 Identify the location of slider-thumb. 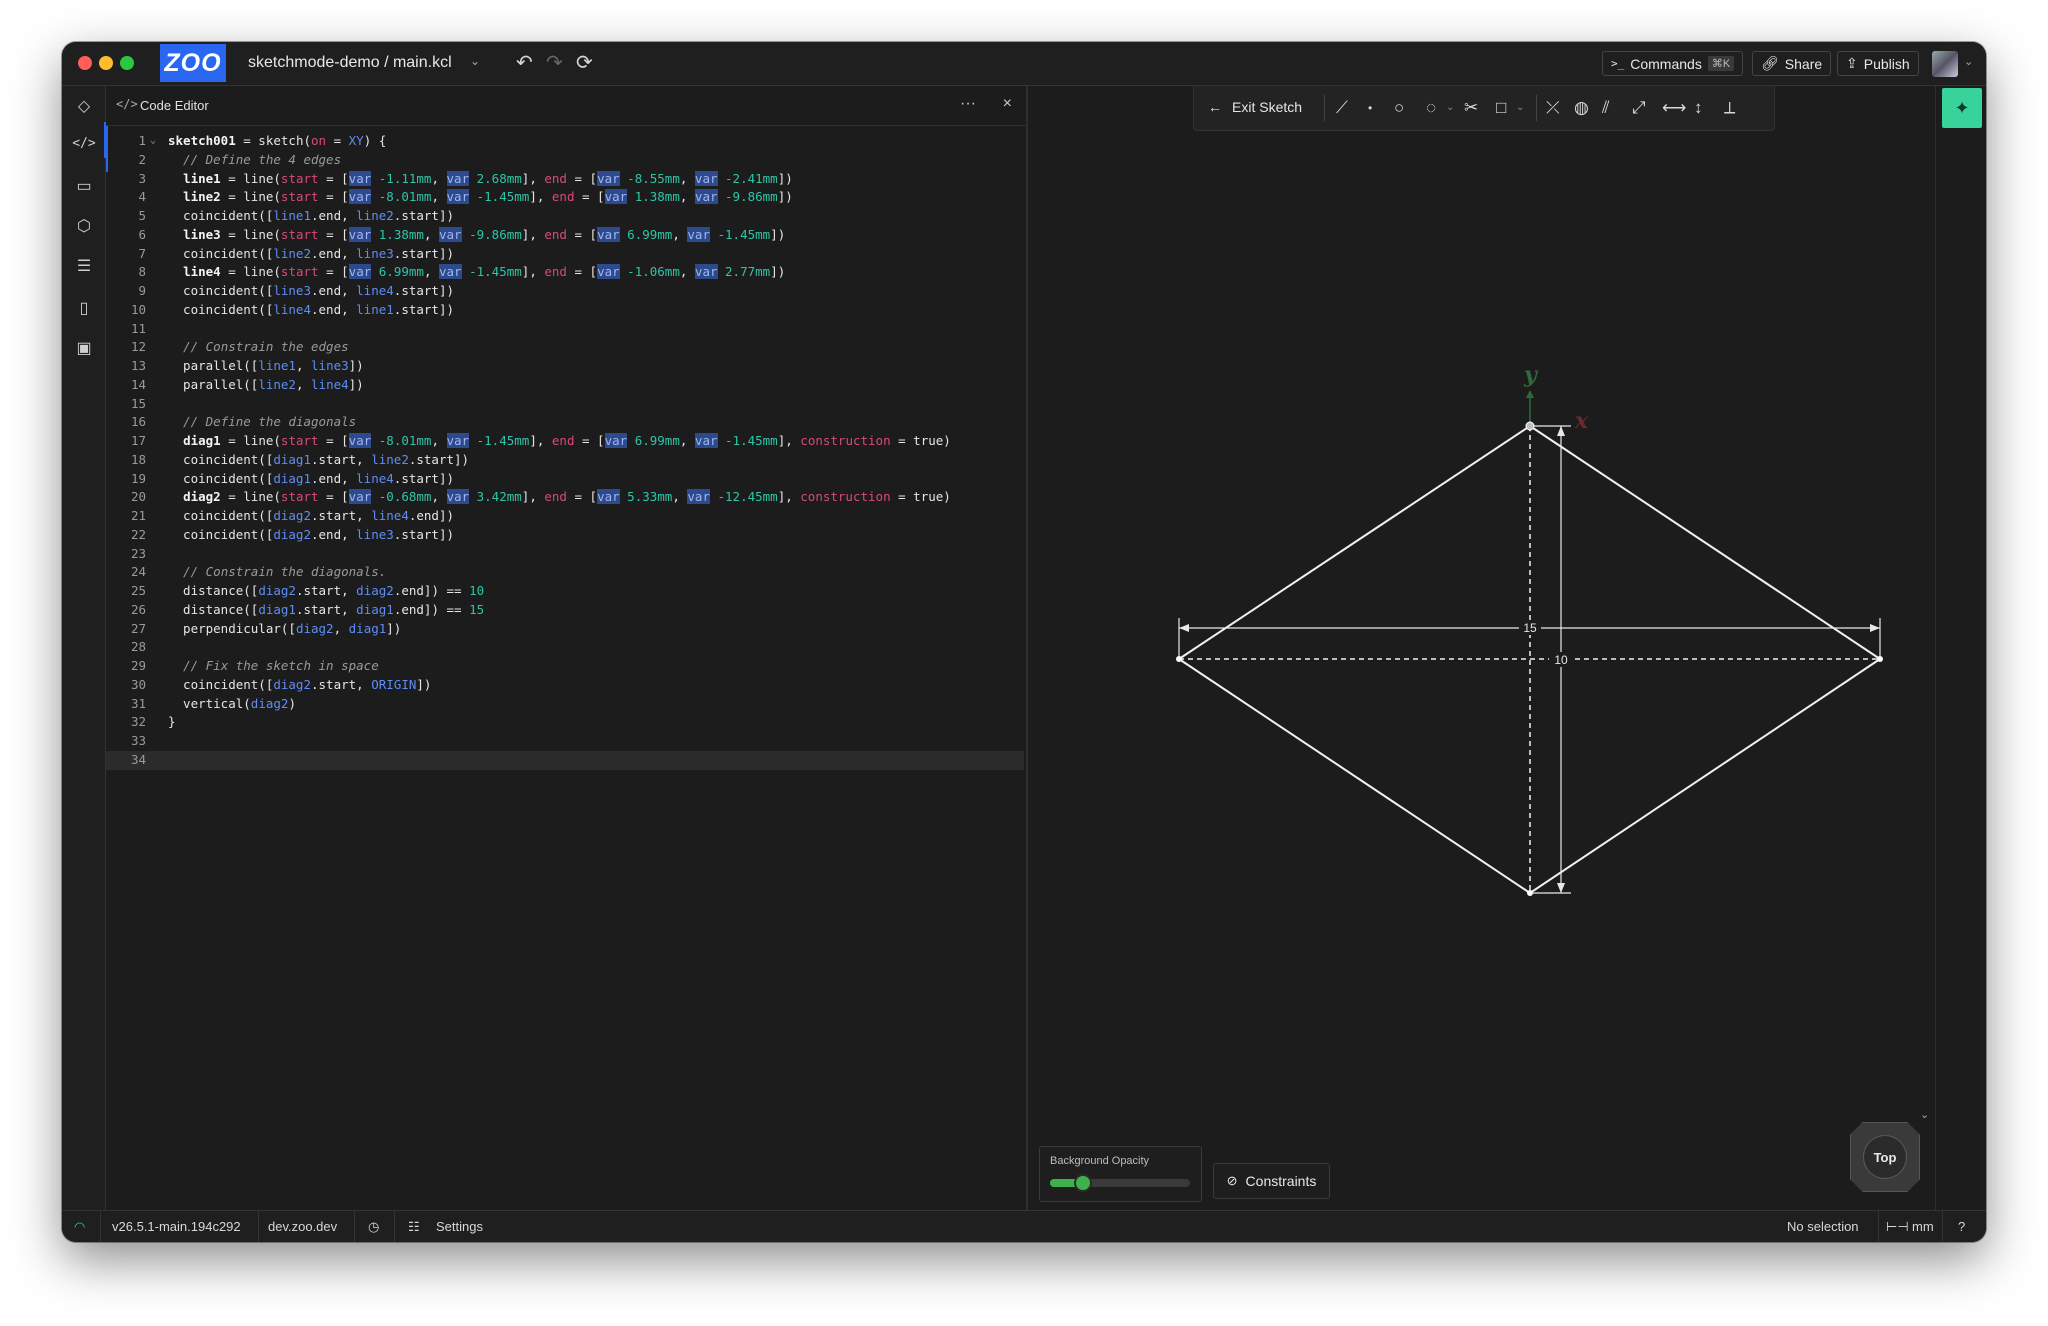
(1083, 1183).